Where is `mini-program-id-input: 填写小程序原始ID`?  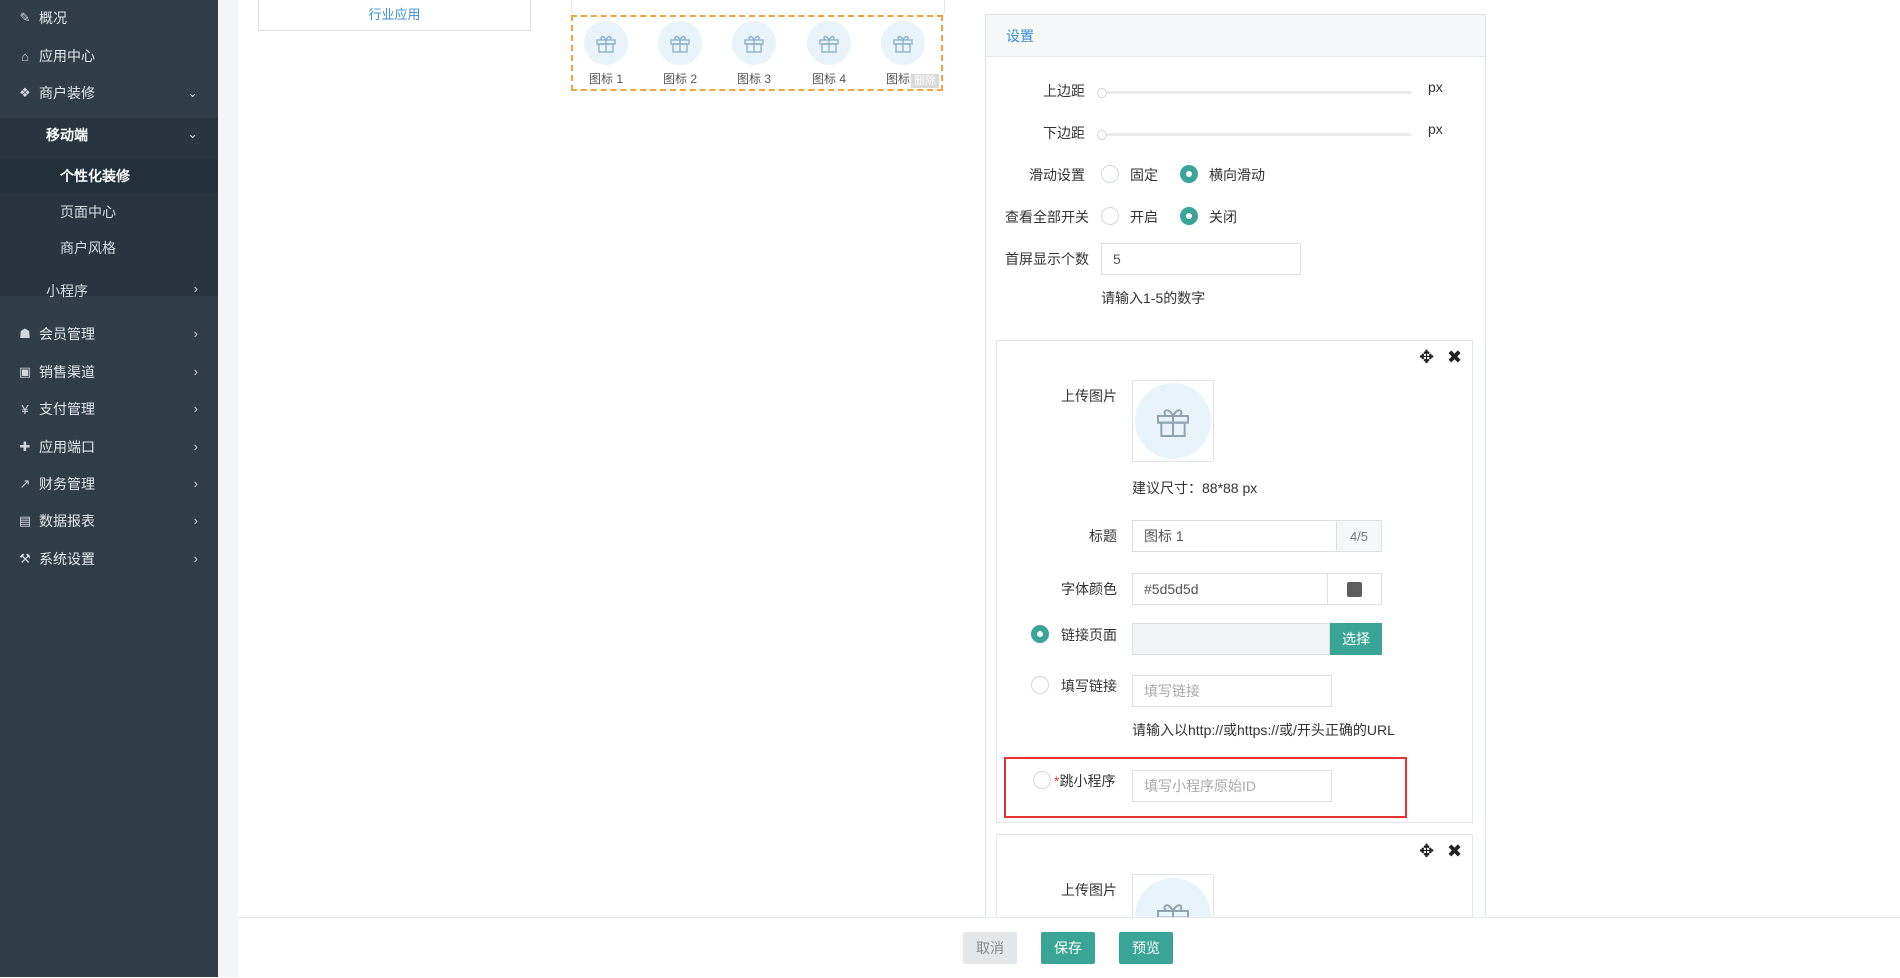
mini-program-id-input: 填写小程序原始ID is located at coordinates (1232, 786).